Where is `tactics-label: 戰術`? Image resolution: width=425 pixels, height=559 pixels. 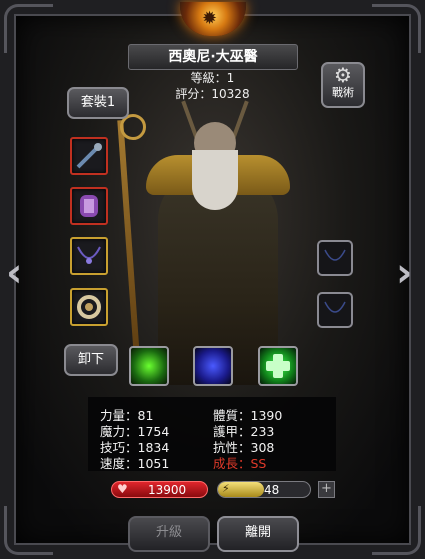 tactics-label: 戰術 is located at coordinates (343, 92).